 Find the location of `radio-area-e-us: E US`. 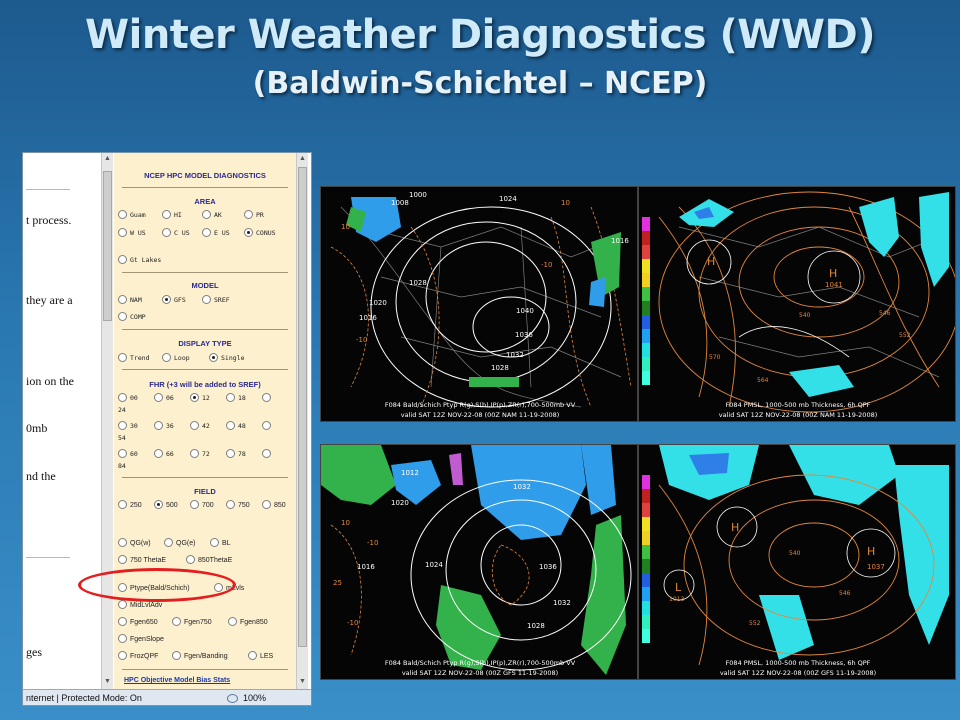

radio-area-e-us: E US is located at coordinates (216, 233).